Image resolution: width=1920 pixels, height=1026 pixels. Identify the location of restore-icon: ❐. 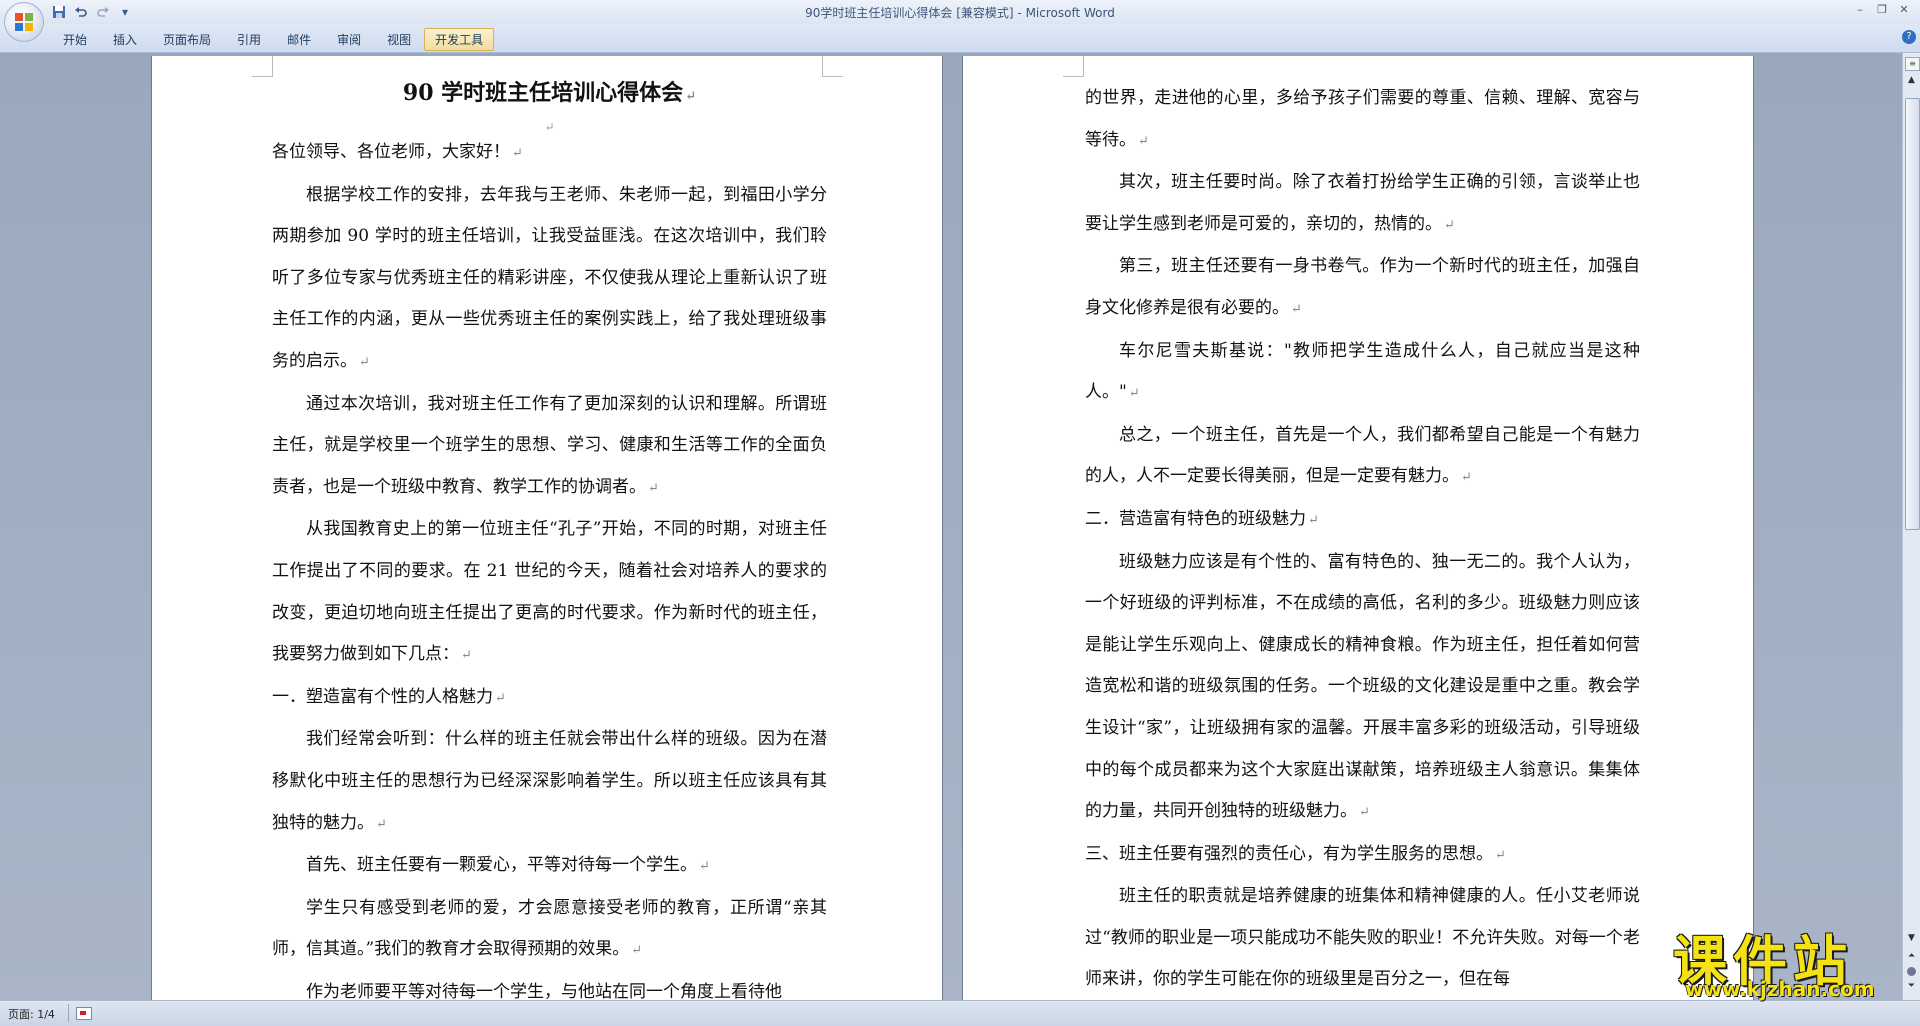
(1882, 10).